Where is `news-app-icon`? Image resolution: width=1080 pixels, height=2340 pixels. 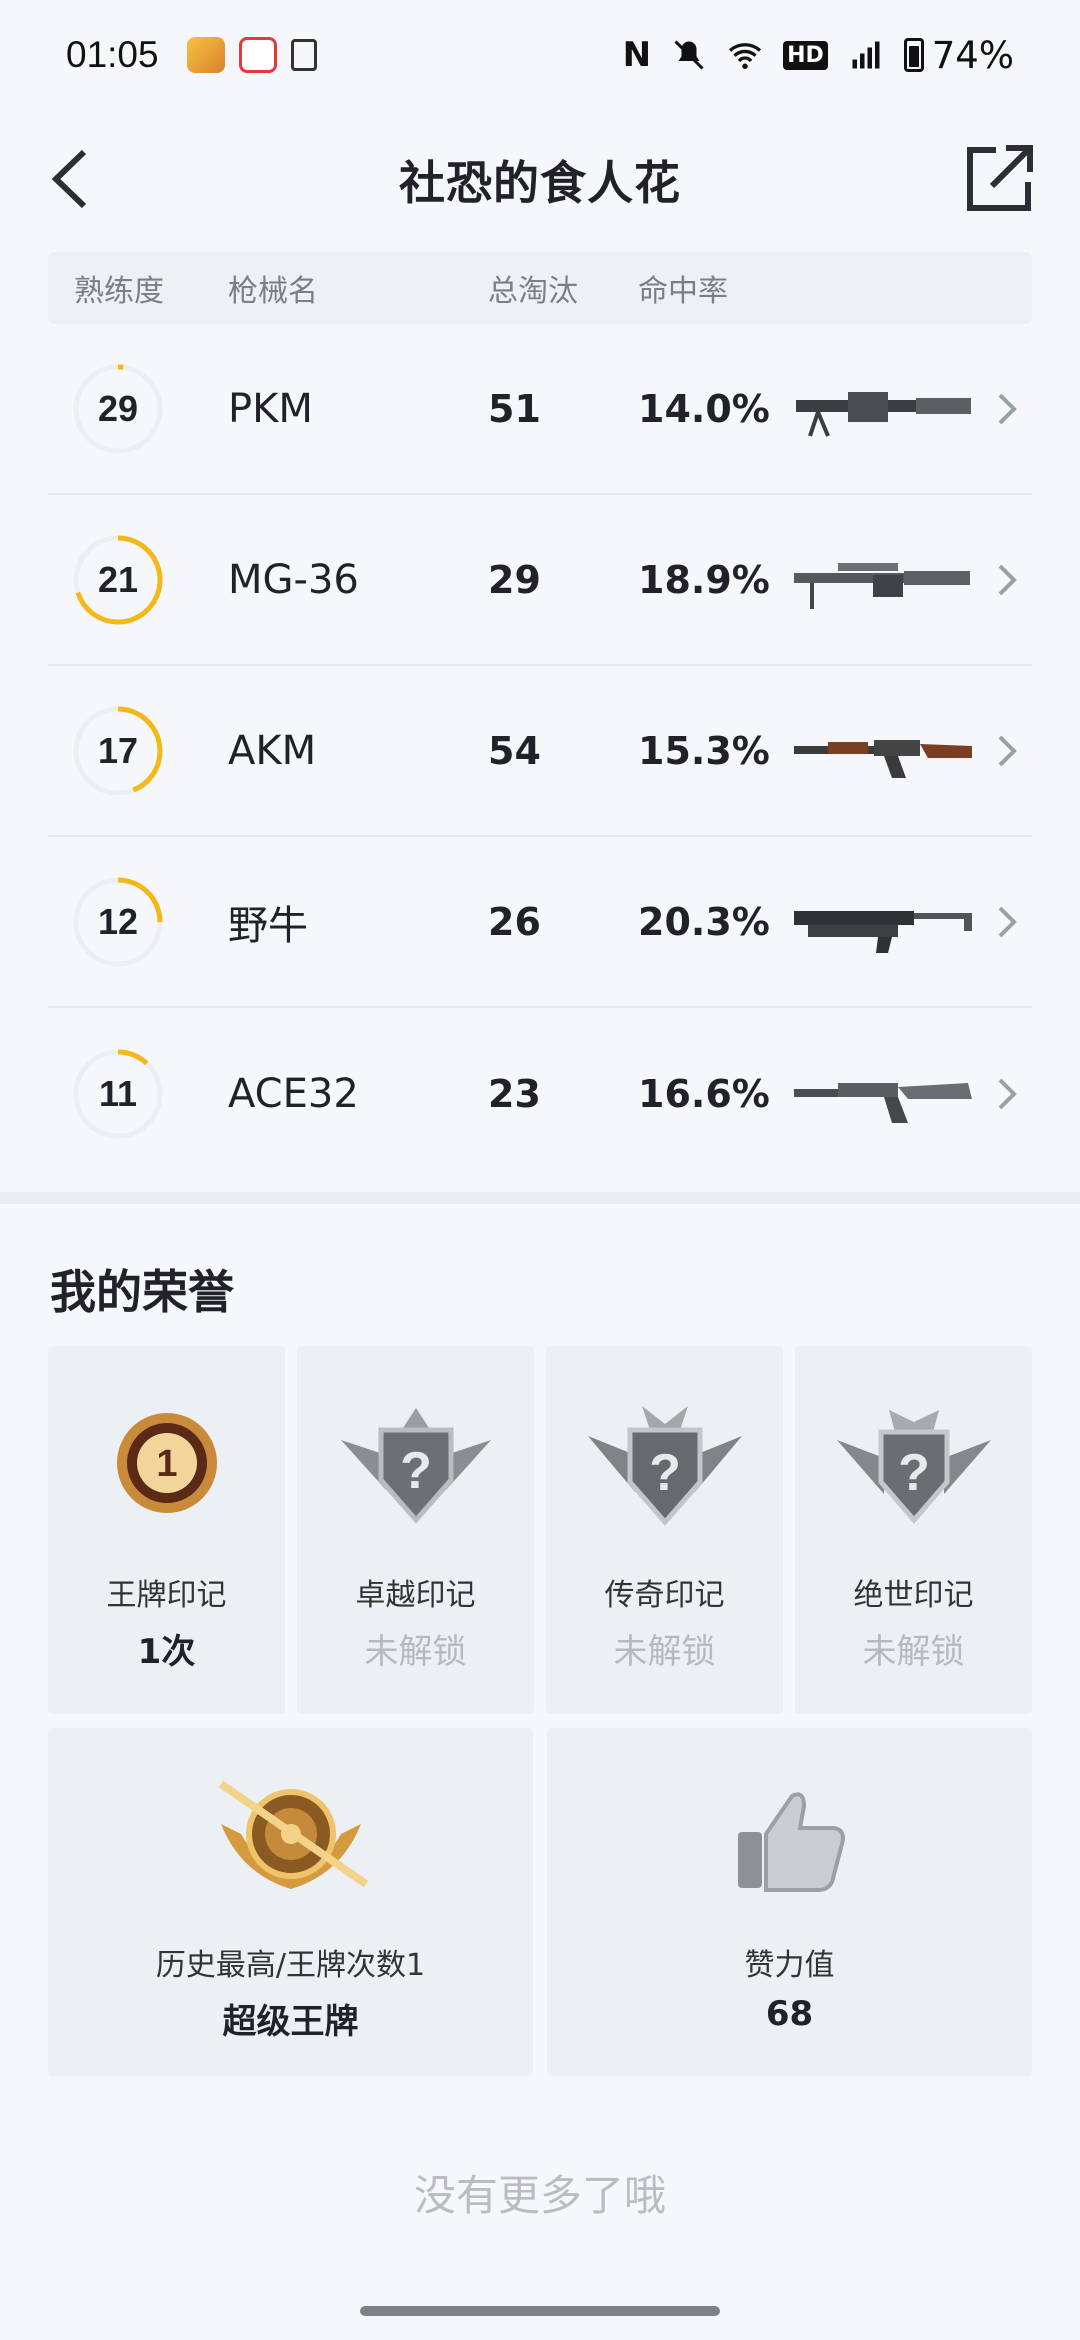 news-app-icon is located at coordinates (257, 55).